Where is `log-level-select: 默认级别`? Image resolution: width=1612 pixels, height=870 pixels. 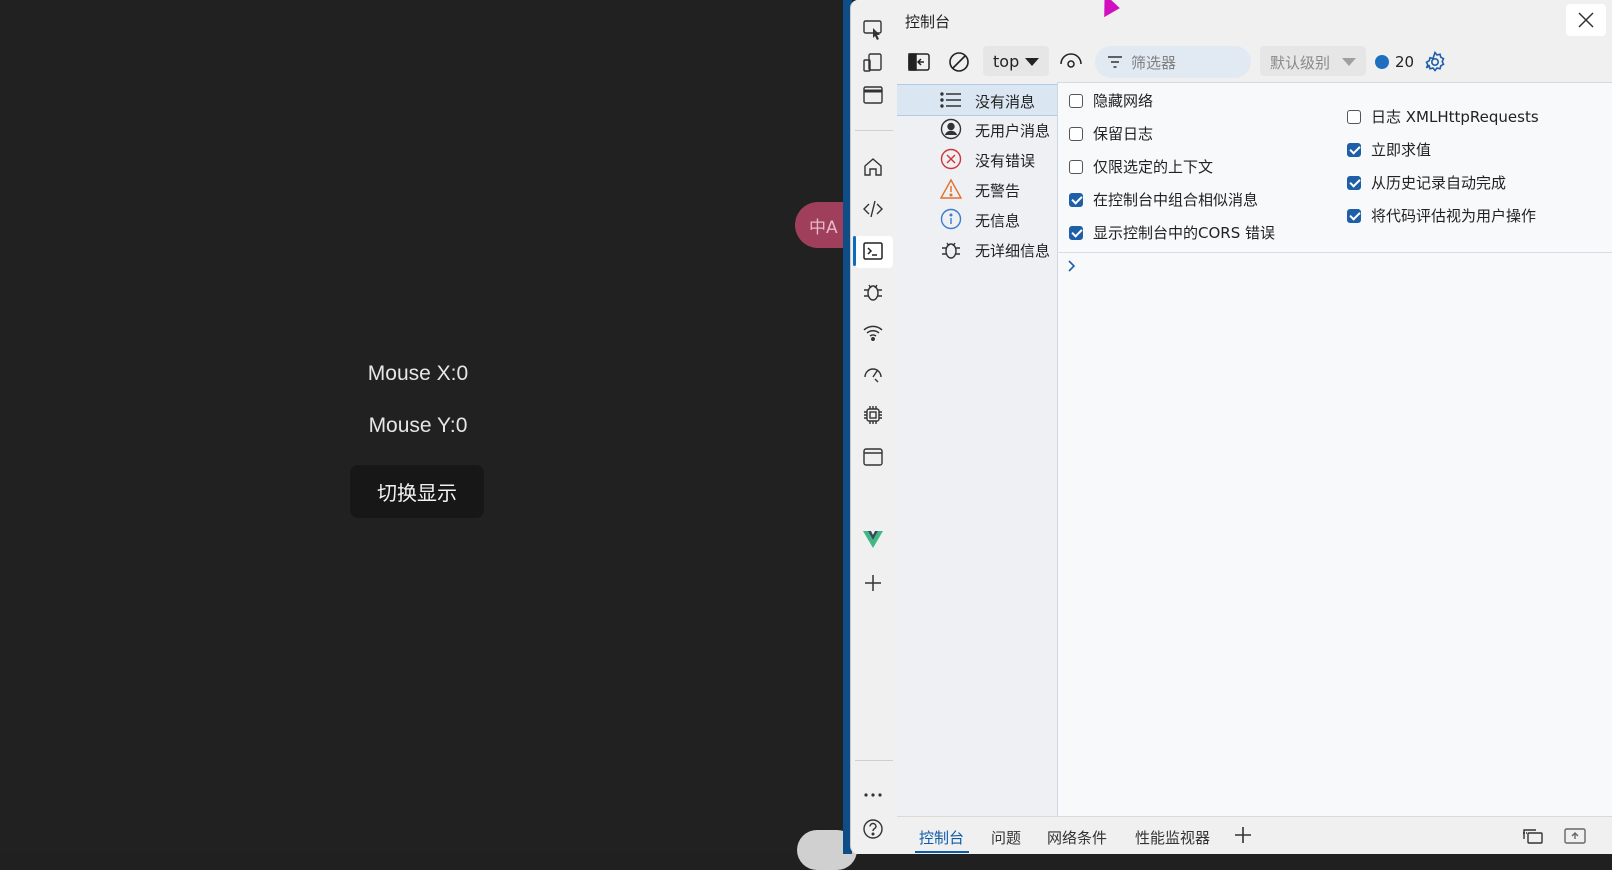
log-level-select: 默认级别 is located at coordinates (1313, 61).